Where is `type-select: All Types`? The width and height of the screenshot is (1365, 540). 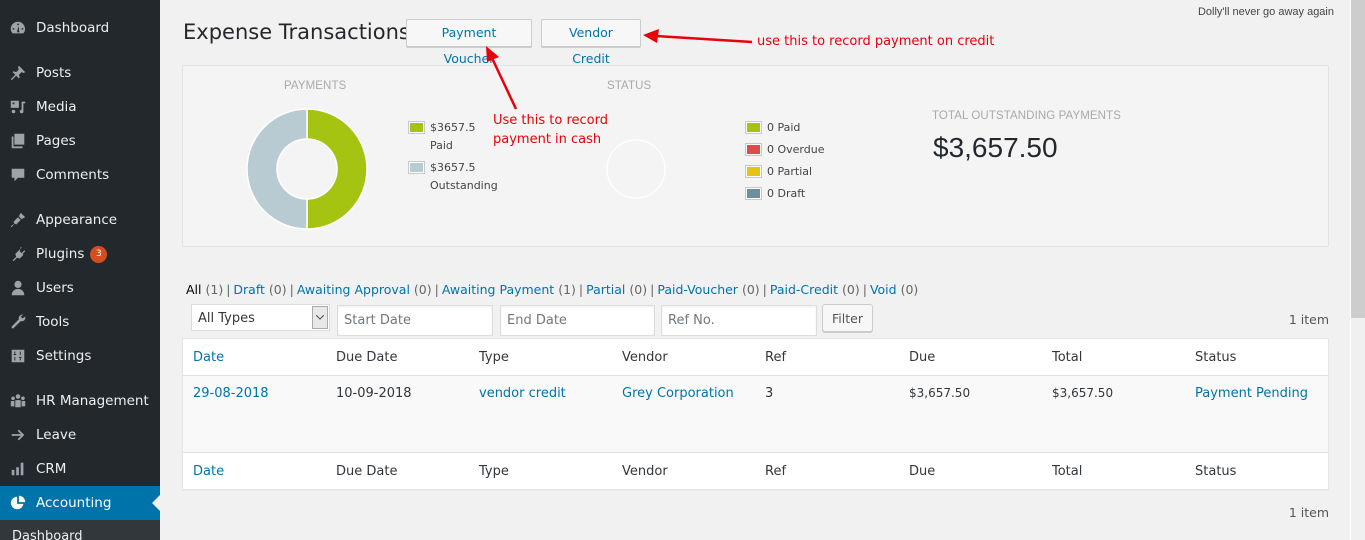 type-select: All Types is located at coordinates (260, 317).